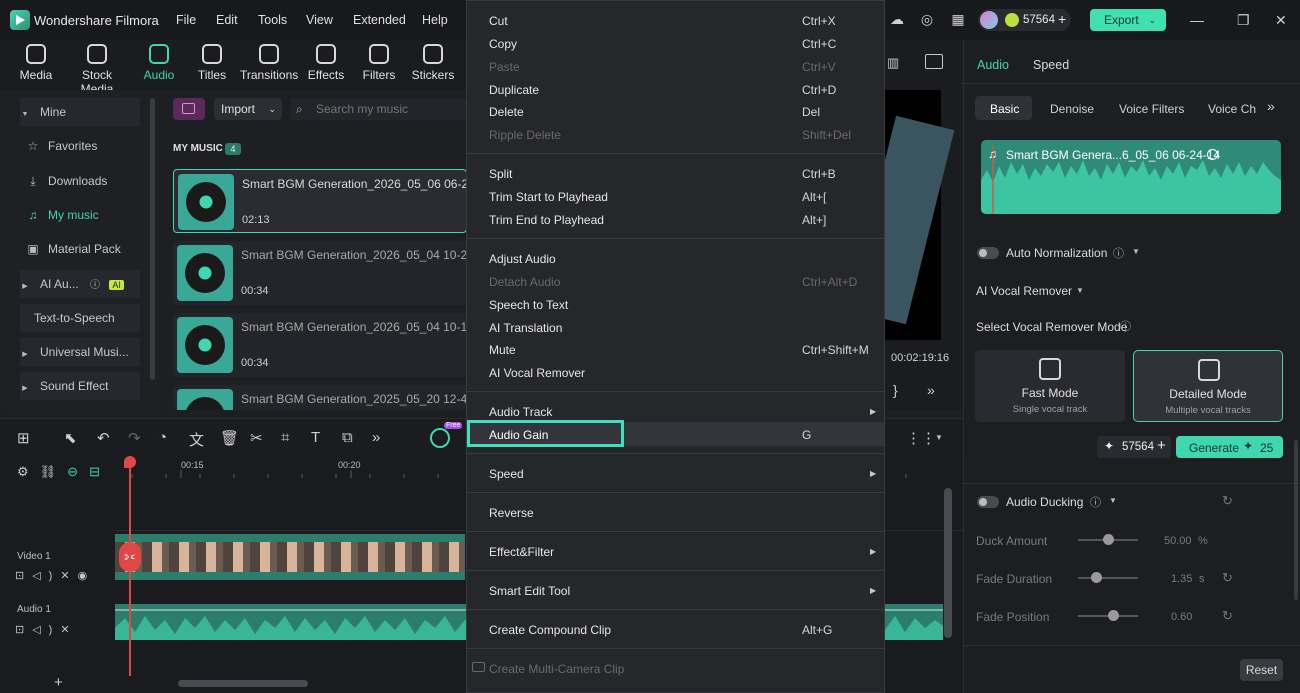  I want to click on folder-button, so click(189, 109).